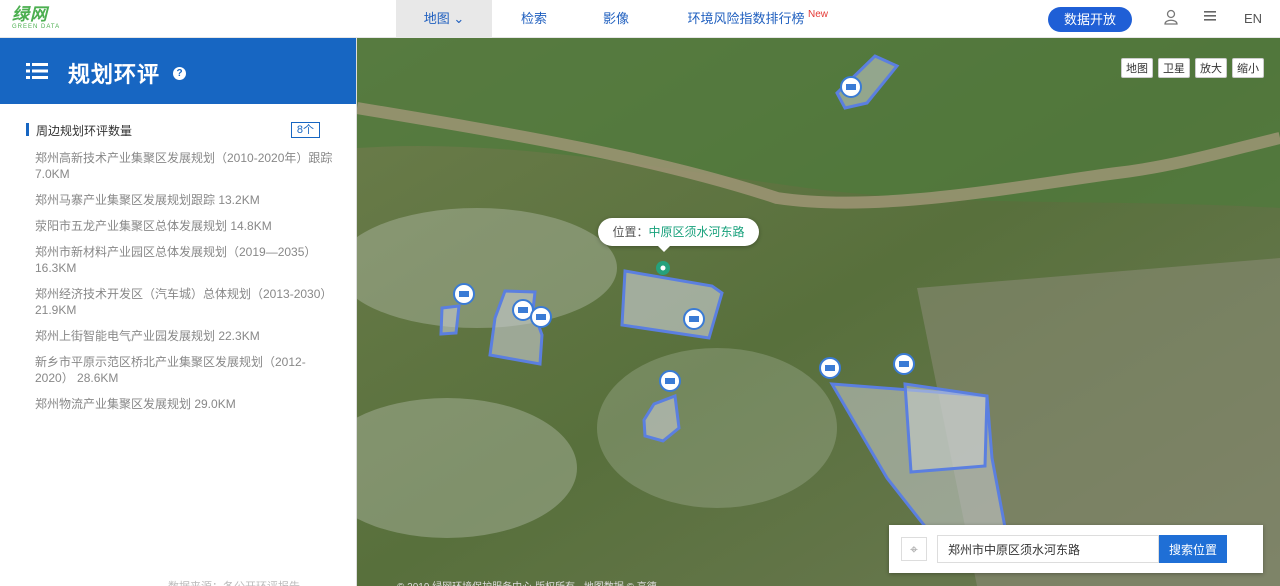 The image size is (1280, 586). What do you see at coordinates (1192, 68) in the screenshot?
I see `map-controls: 地图 卫星 放大 缩小` at bounding box center [1192, 68].